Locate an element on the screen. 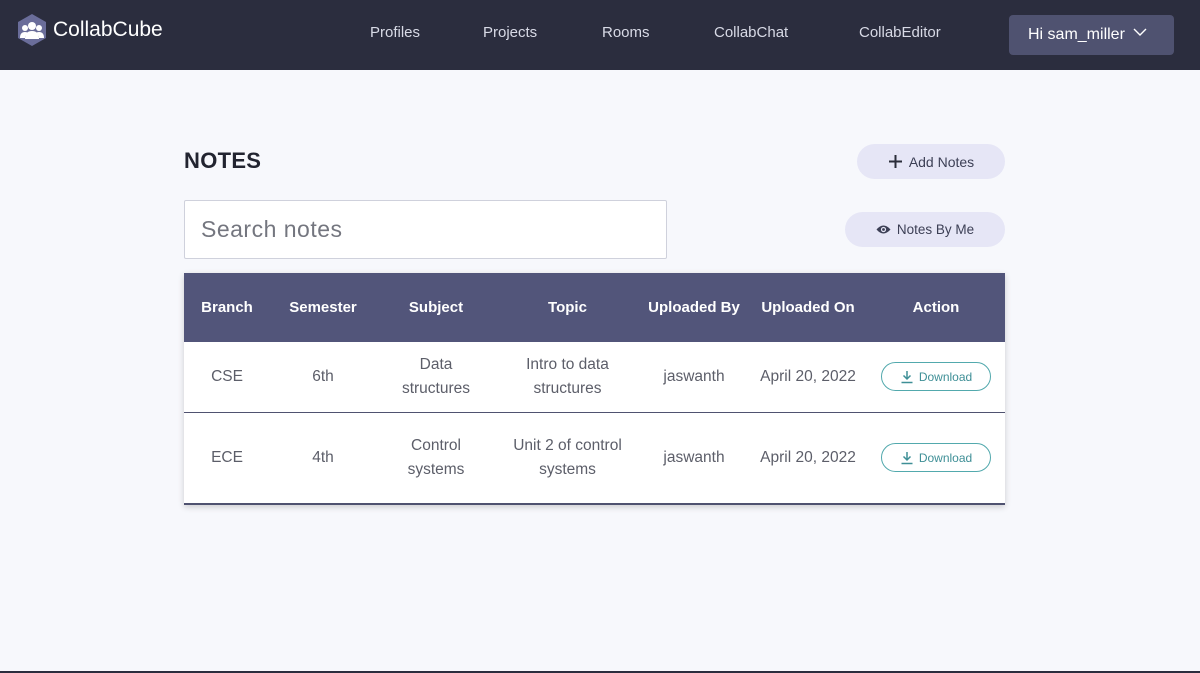 The image size is (1200, 673). cell-topic: Intro to data structures is located at coordinates (567, 376).